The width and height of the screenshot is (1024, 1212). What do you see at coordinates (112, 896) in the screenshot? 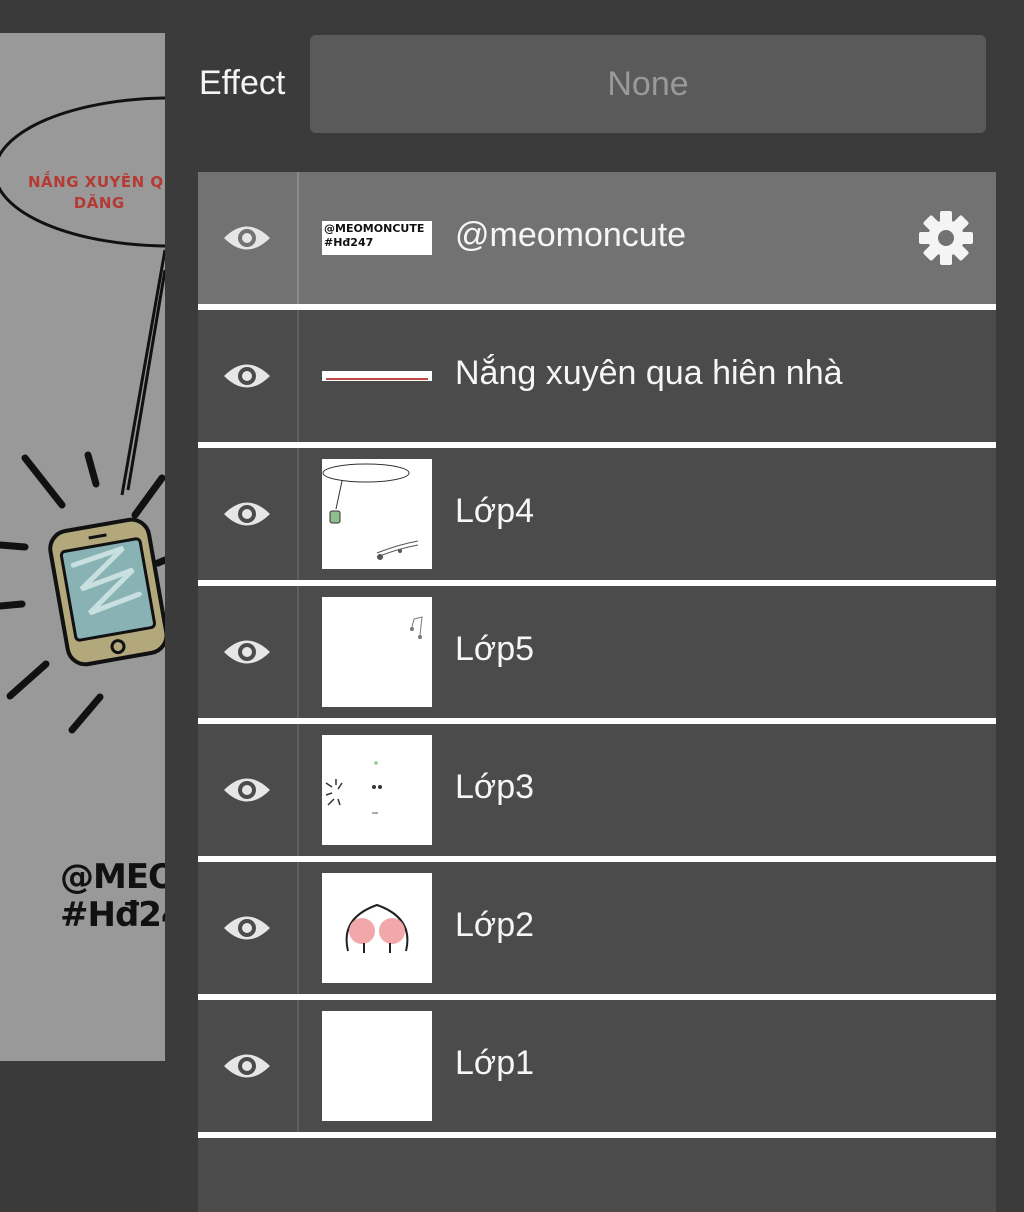
I see `canvas-watermark-text: @MEO #Hđ24` at bounding box center [112, 896].